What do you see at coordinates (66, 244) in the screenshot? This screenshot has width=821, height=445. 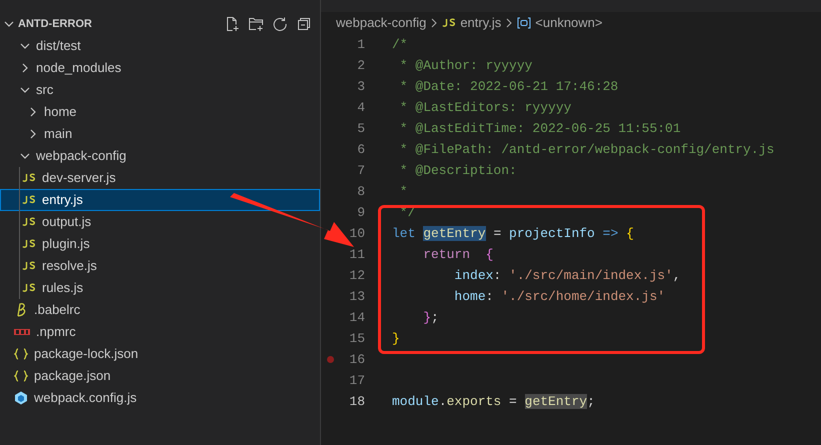 I see `file-name: plugin.js` at bounding box center [66, 244].